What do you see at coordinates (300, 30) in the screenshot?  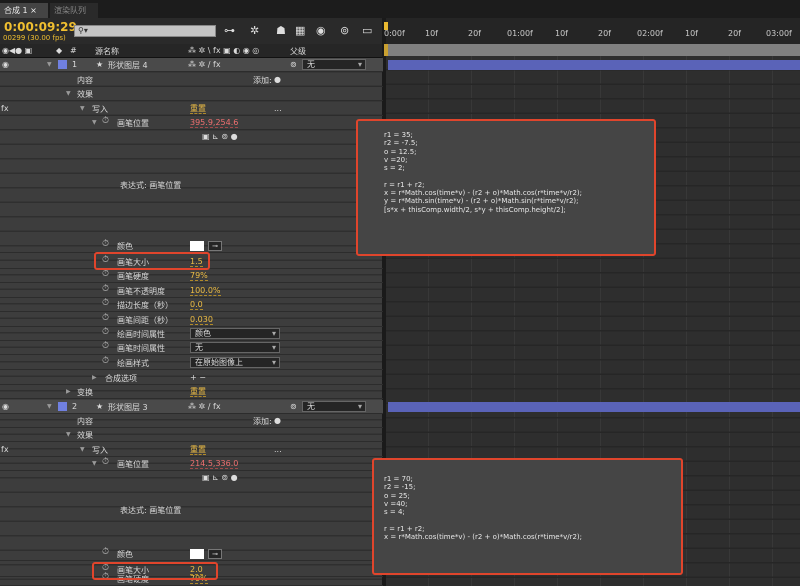 I see `frame-blend-icon: ▦` at bounding box center [300, 30].